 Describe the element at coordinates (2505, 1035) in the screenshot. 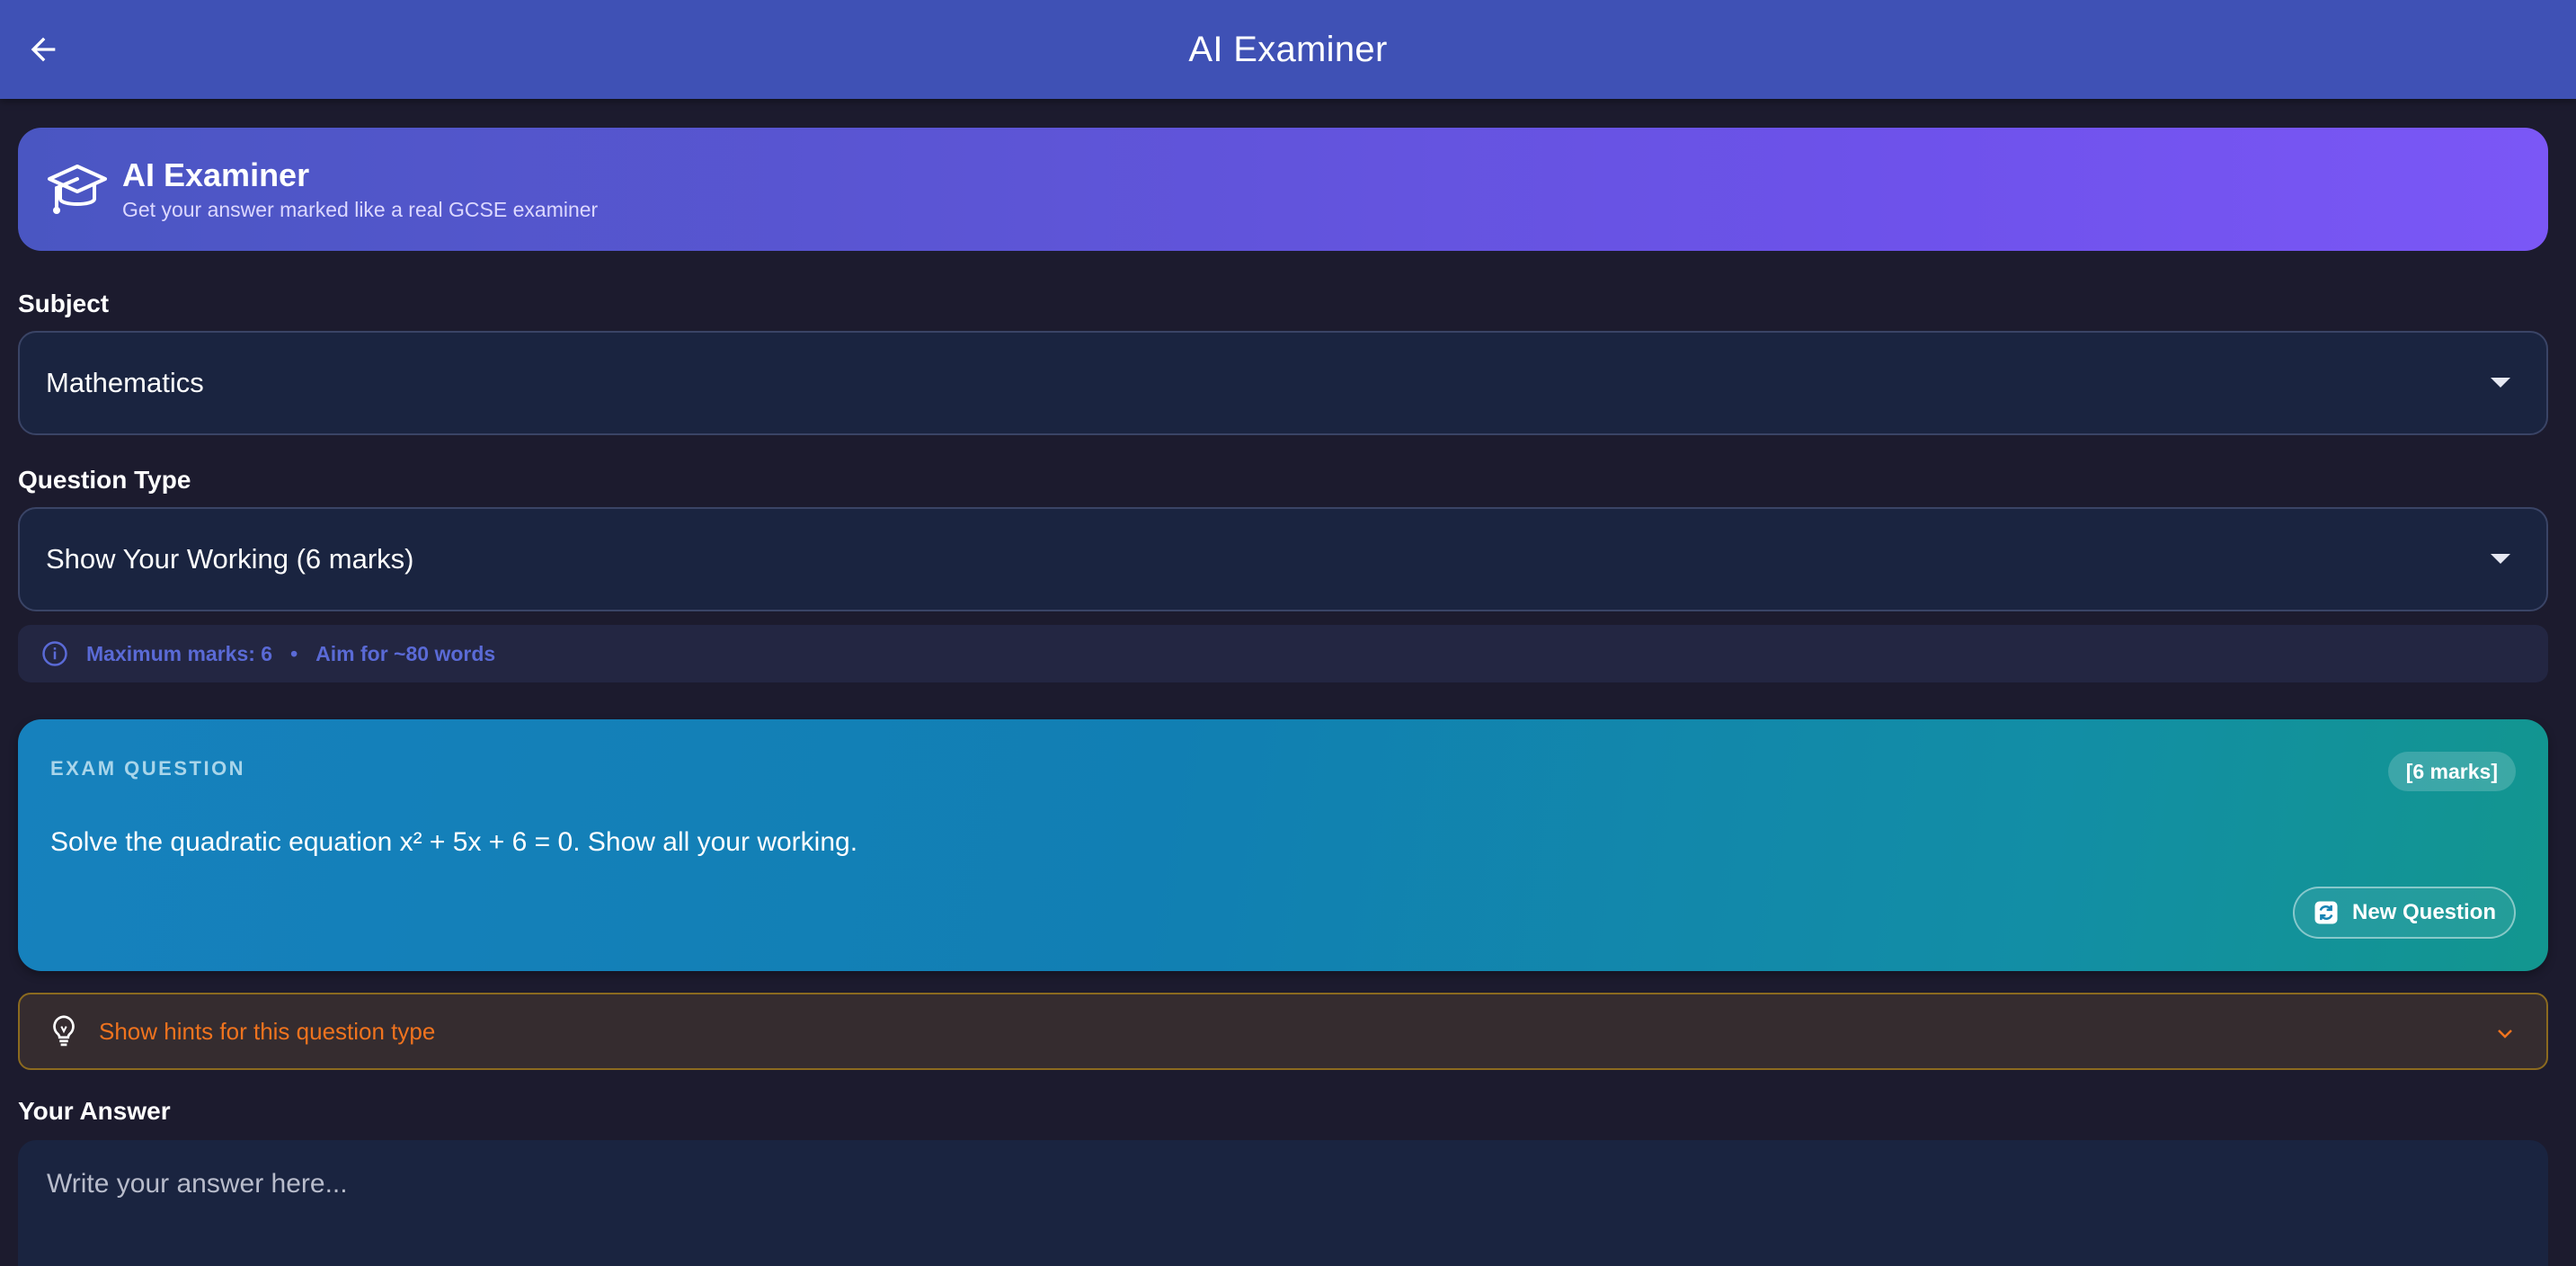

I see `chevron-down-icon` at that location.